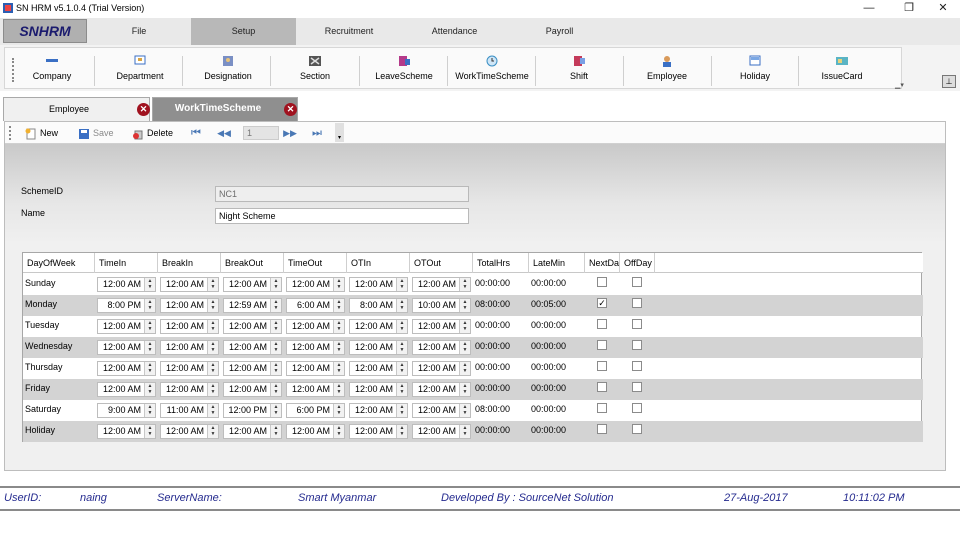 The image size is (960, 539). I want to click on menu-setup: Setup, so click(243, 31).